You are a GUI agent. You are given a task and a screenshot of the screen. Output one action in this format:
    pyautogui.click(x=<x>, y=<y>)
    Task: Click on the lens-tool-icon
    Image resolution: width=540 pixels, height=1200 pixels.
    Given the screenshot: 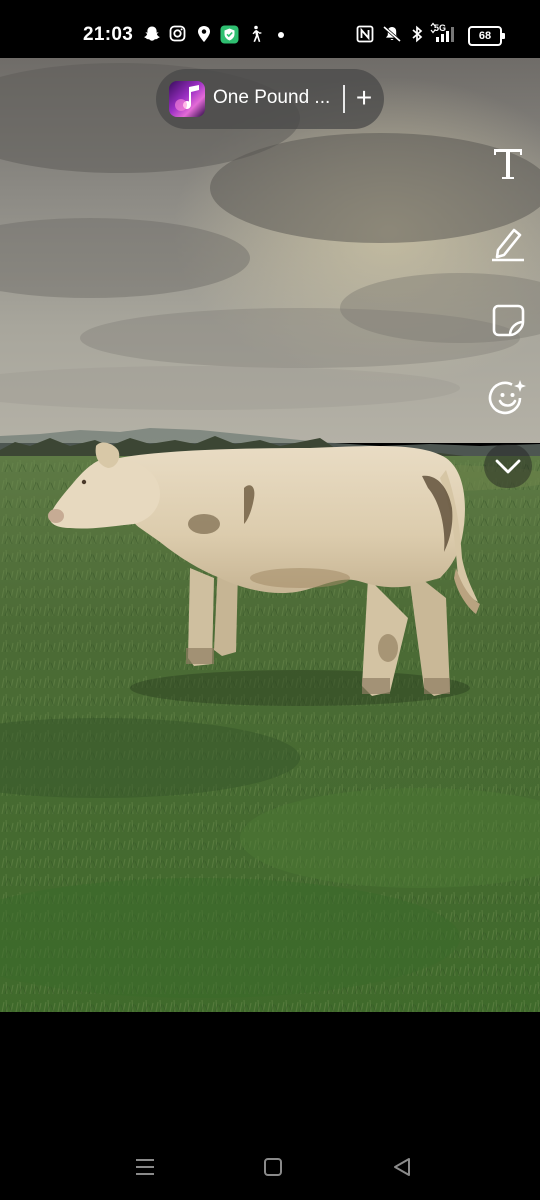 What is the action you would take?
    pyautogui.click(x=507, y=397)
    